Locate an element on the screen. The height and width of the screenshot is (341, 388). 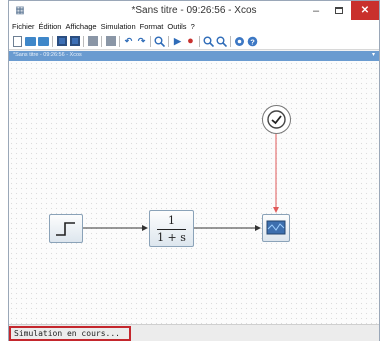
stop-icon: ● is located at coordinates (190, 40).